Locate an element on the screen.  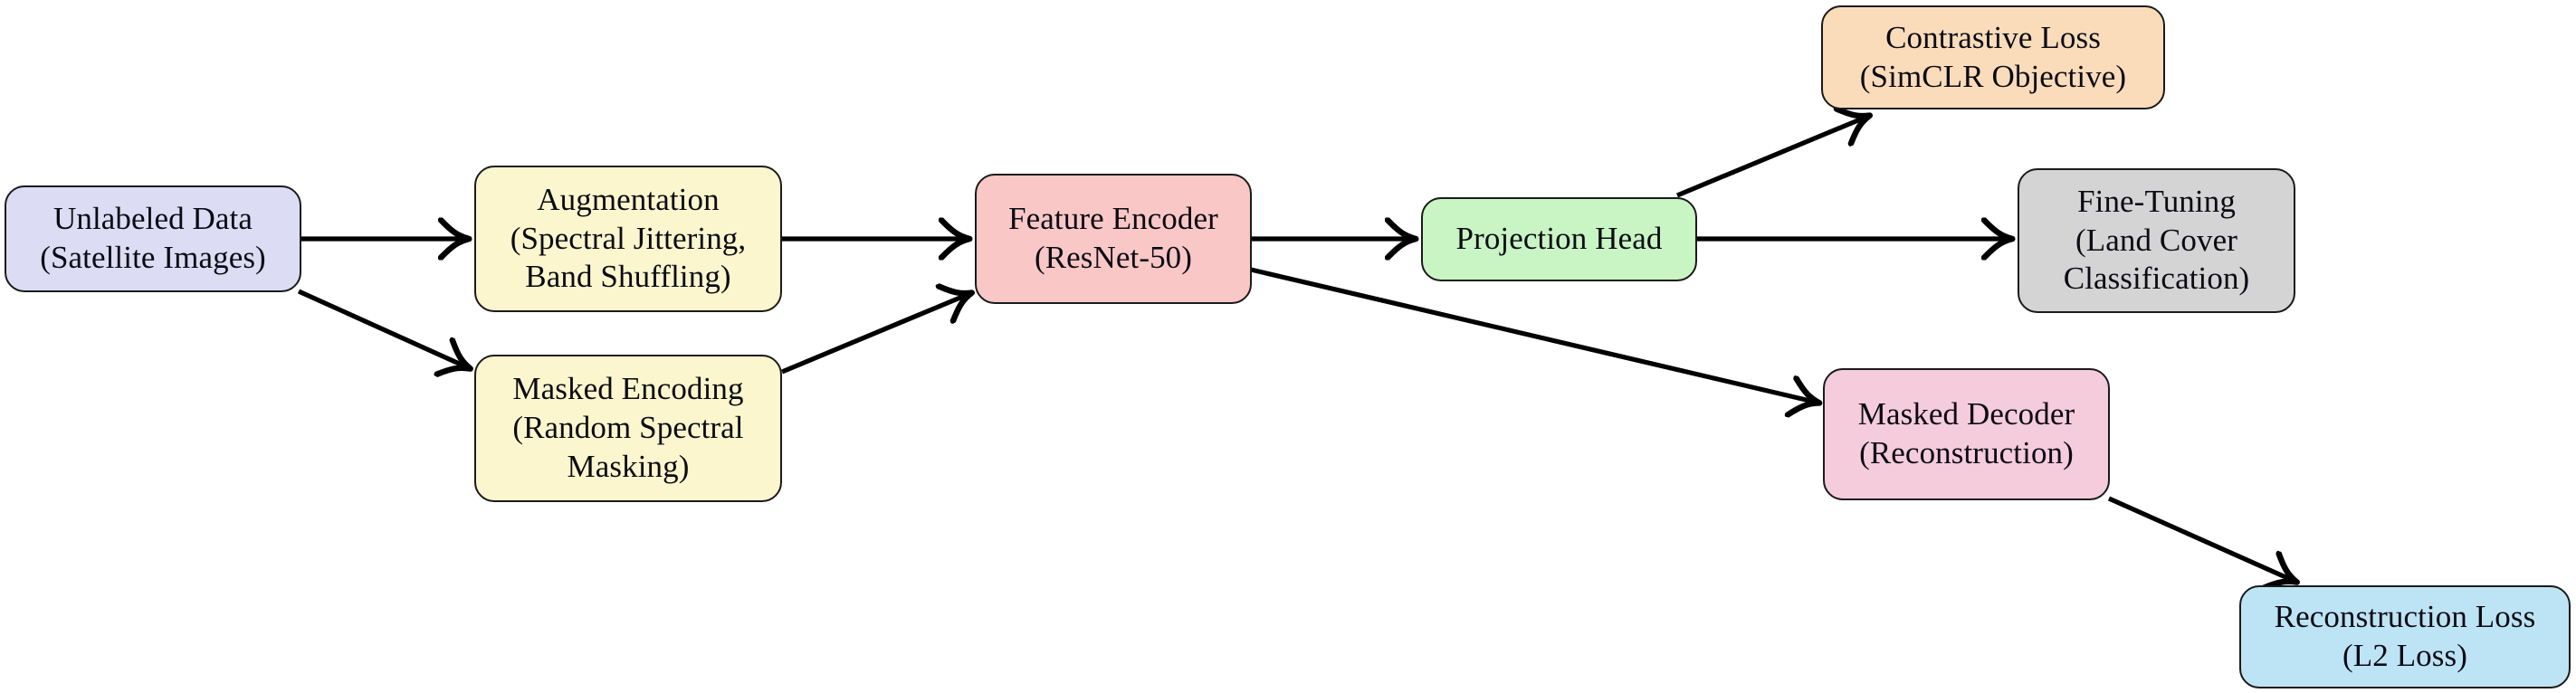
edge-masked-encoding-to-encoder is located at coordinates (874, 335).